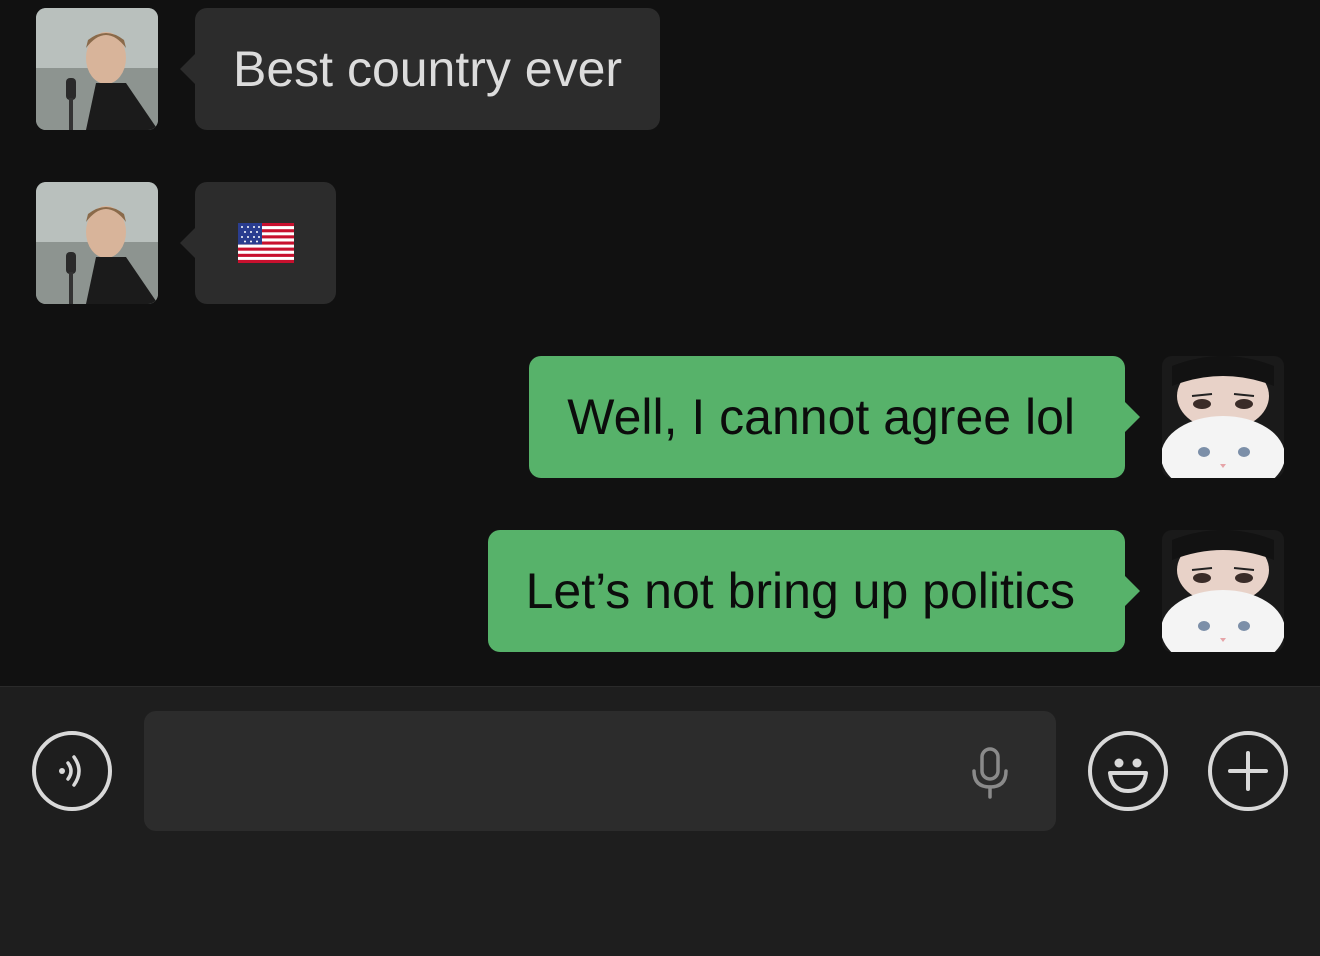 This screenshot has height=956, width=1320. What do you see at coordinates (600, 771) in the screenshot?
I see `message-input` at bounding box center [600, 771].